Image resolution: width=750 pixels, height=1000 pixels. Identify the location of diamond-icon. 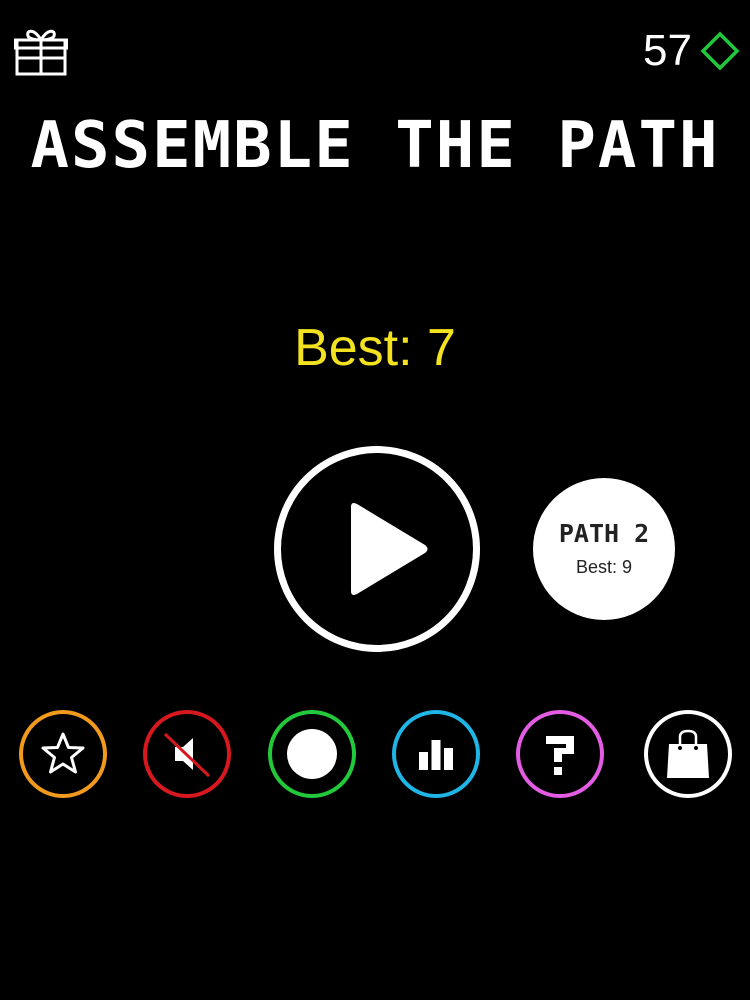
(720, 51).